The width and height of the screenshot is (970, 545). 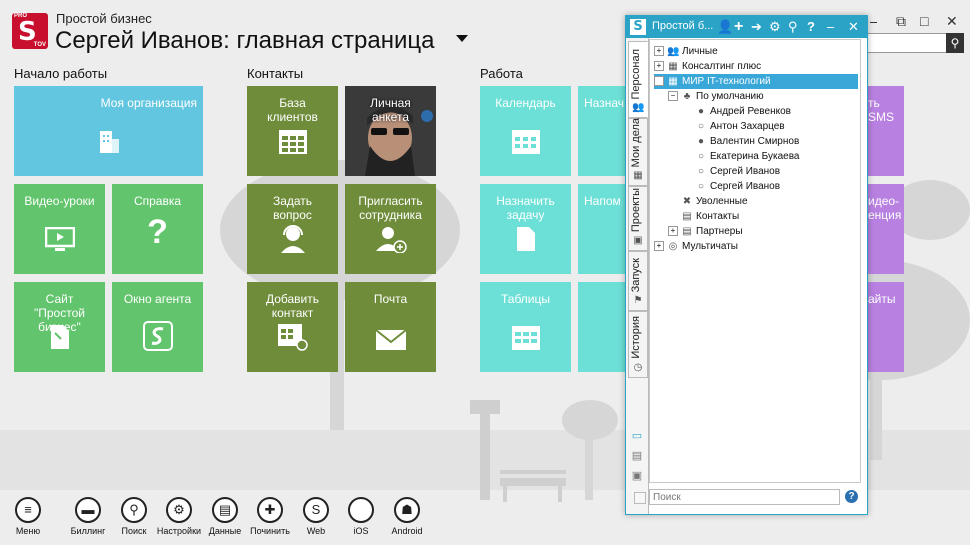 What do you see at coordinates (707, 66) in the screenshot?
I see `tree-node: + ▦ Консалтинг плюс` at bounding box center [707, 66].